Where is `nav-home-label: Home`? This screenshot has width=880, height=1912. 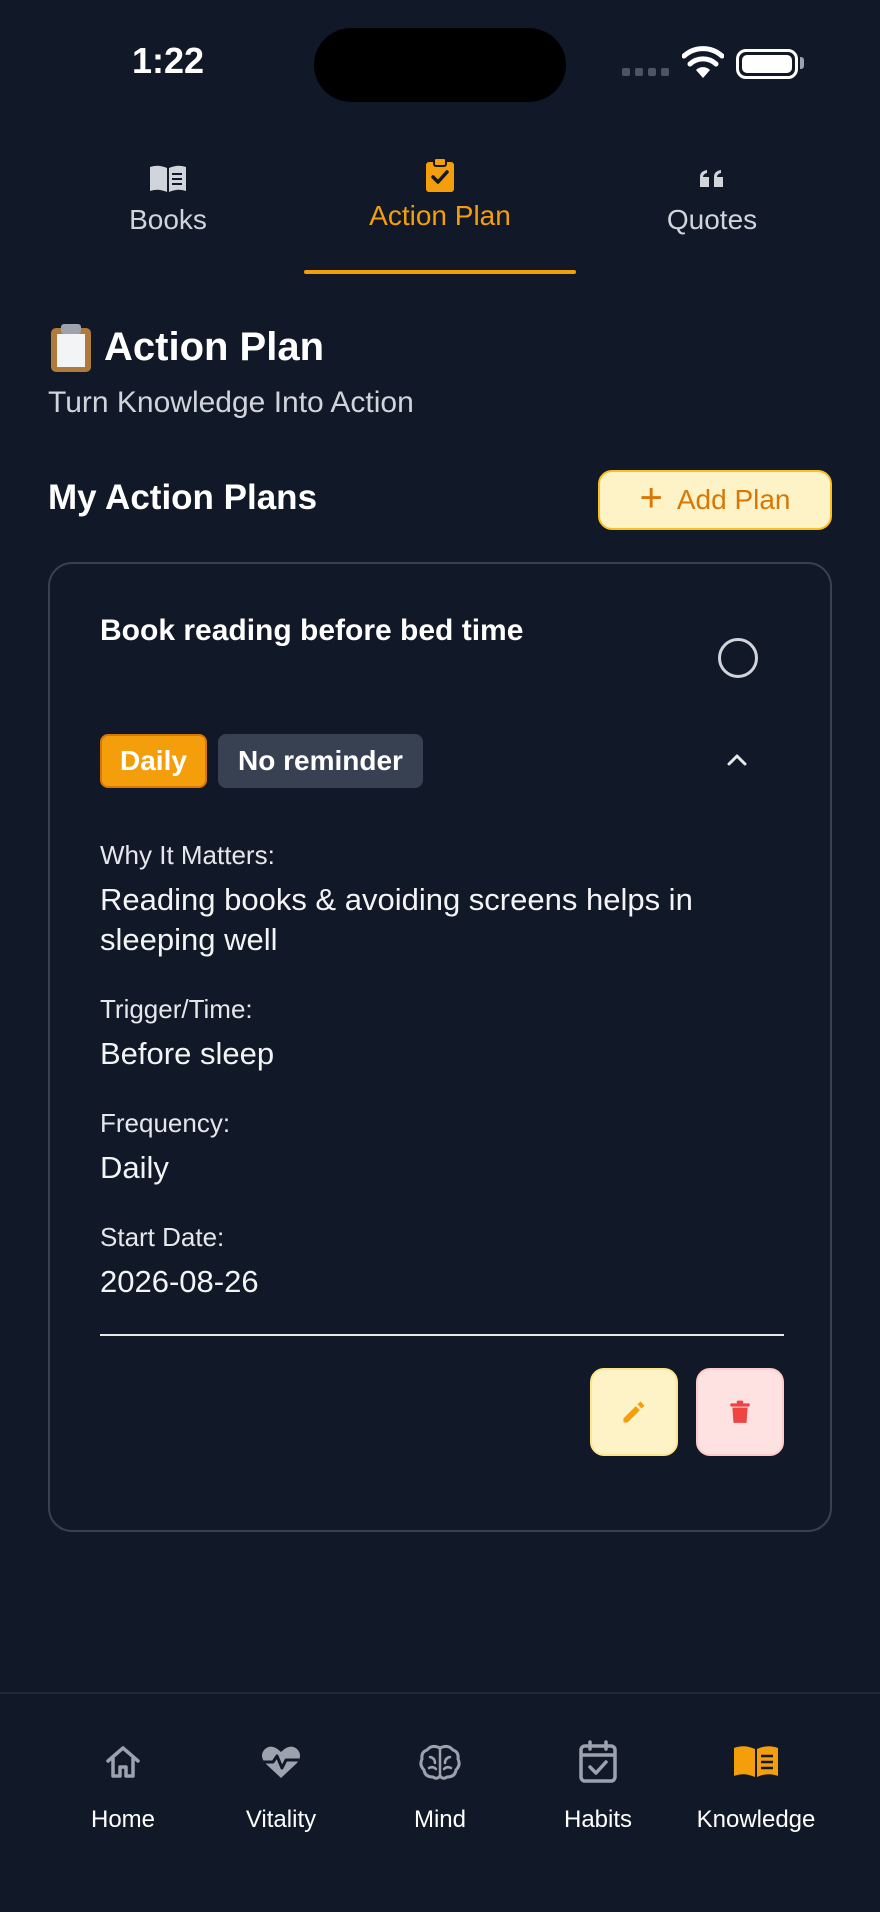 nav-home-label: Home is located at coordinates (123, 1819).